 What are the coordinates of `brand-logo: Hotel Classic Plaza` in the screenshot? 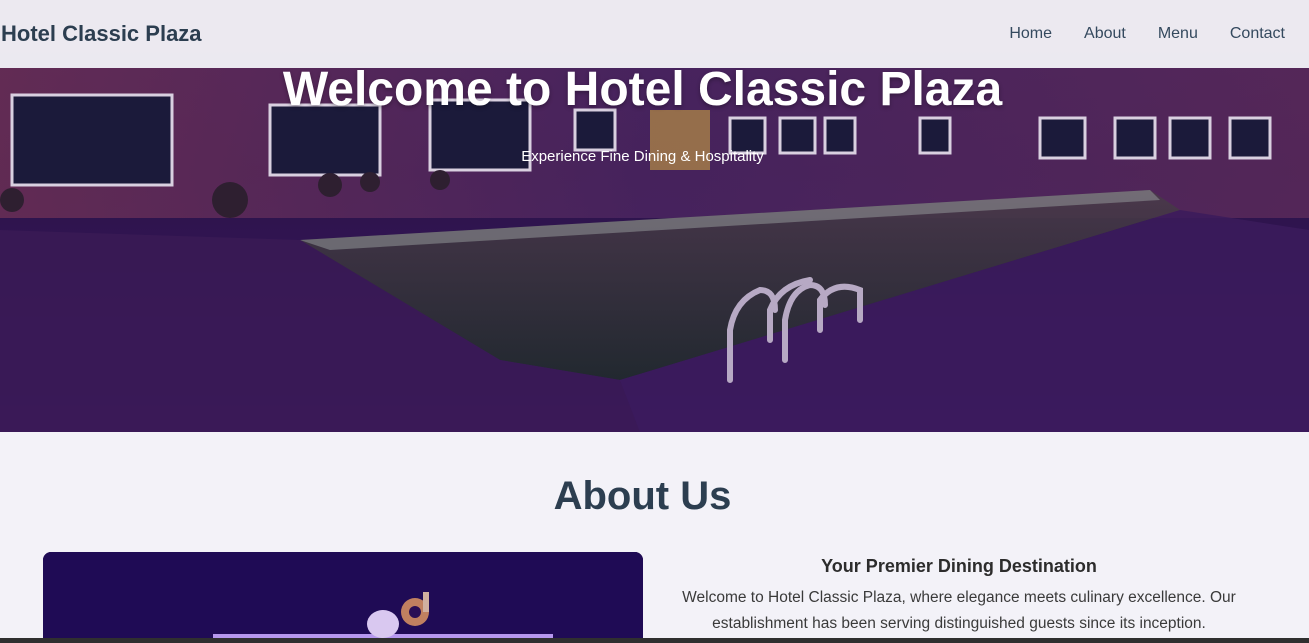 It's located at (101, 34).